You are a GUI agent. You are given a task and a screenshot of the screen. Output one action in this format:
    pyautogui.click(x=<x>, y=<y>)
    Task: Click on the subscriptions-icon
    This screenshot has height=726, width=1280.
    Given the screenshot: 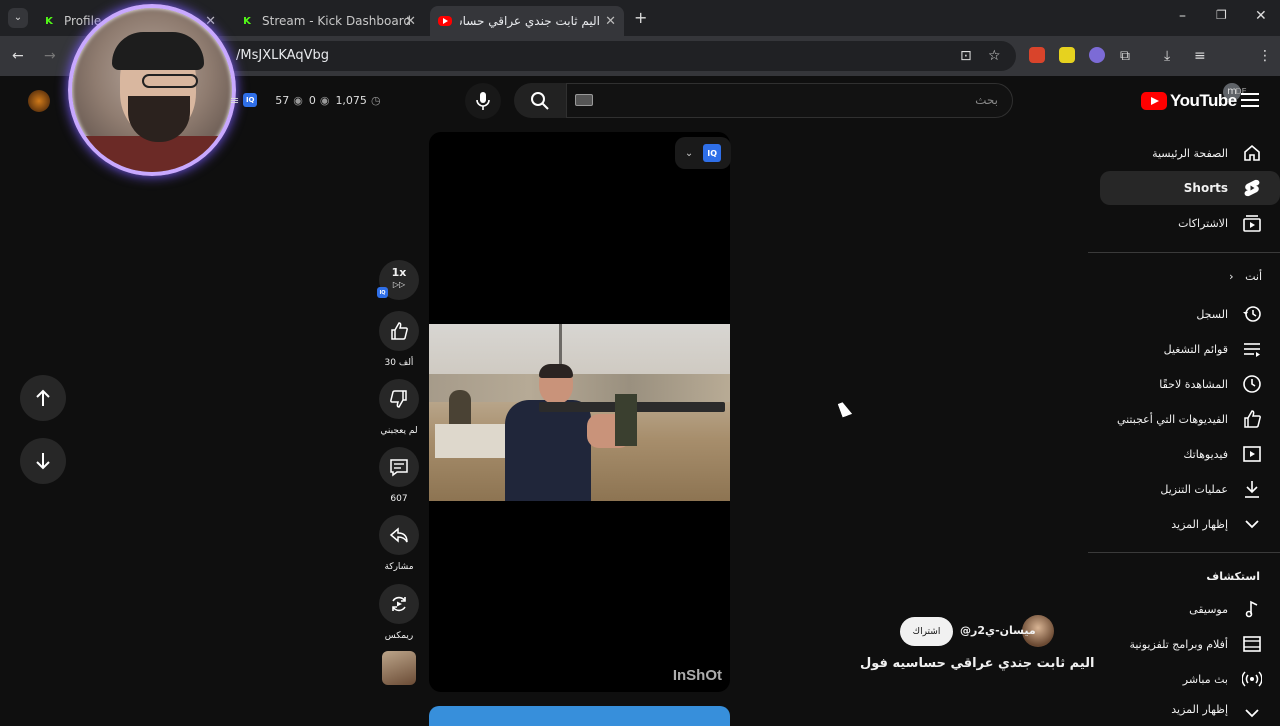 What is the action you would take?
    pyautogui.click(x=1252, y=223)
    